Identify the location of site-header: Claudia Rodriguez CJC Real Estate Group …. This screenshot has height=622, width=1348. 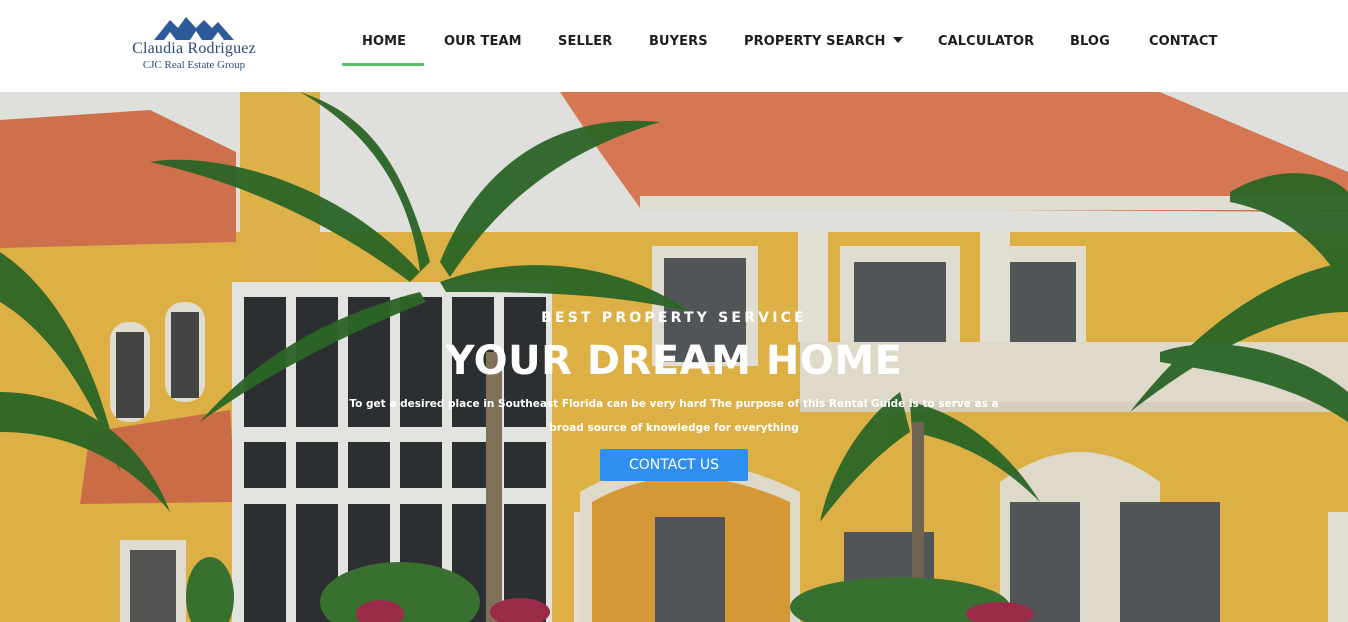
(674, 46).